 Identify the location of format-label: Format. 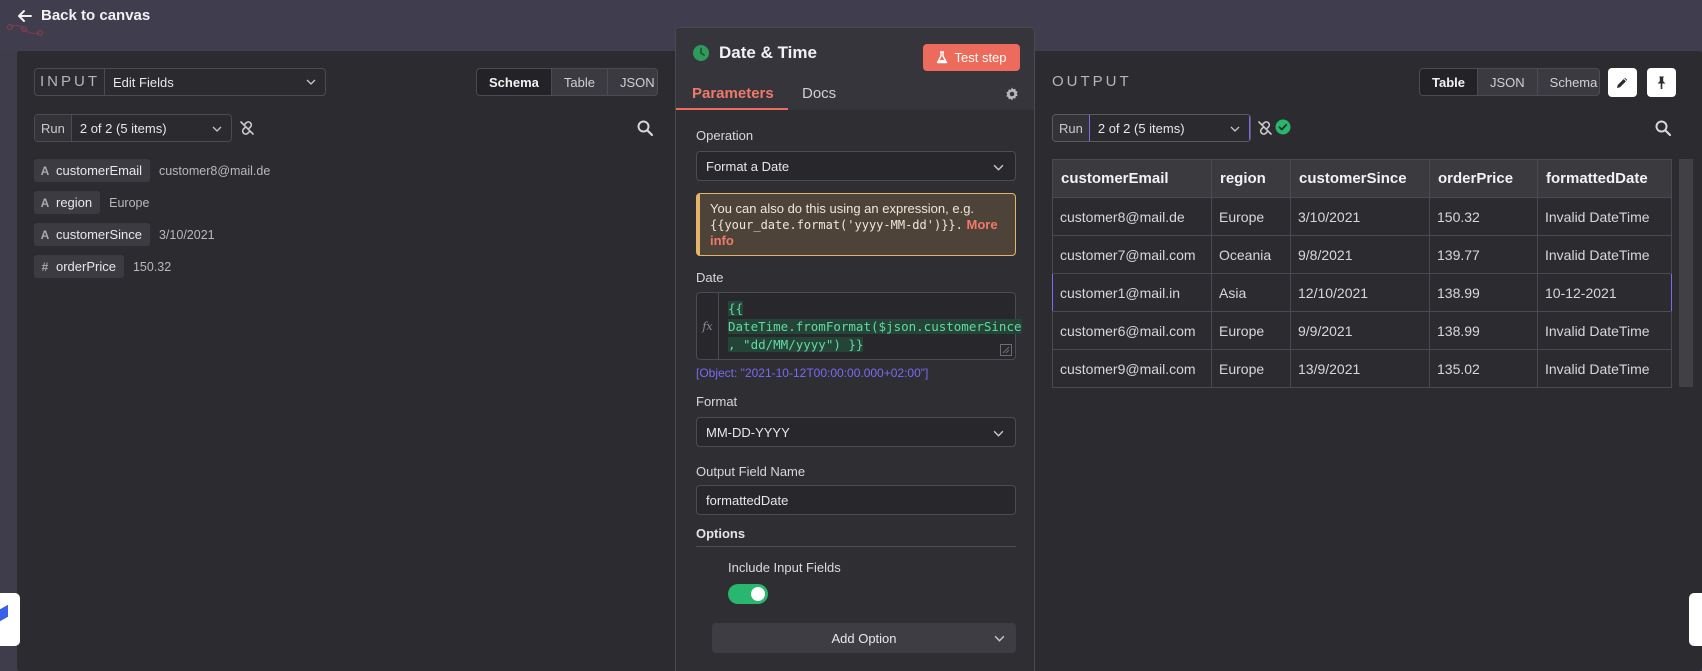
(717, 401).